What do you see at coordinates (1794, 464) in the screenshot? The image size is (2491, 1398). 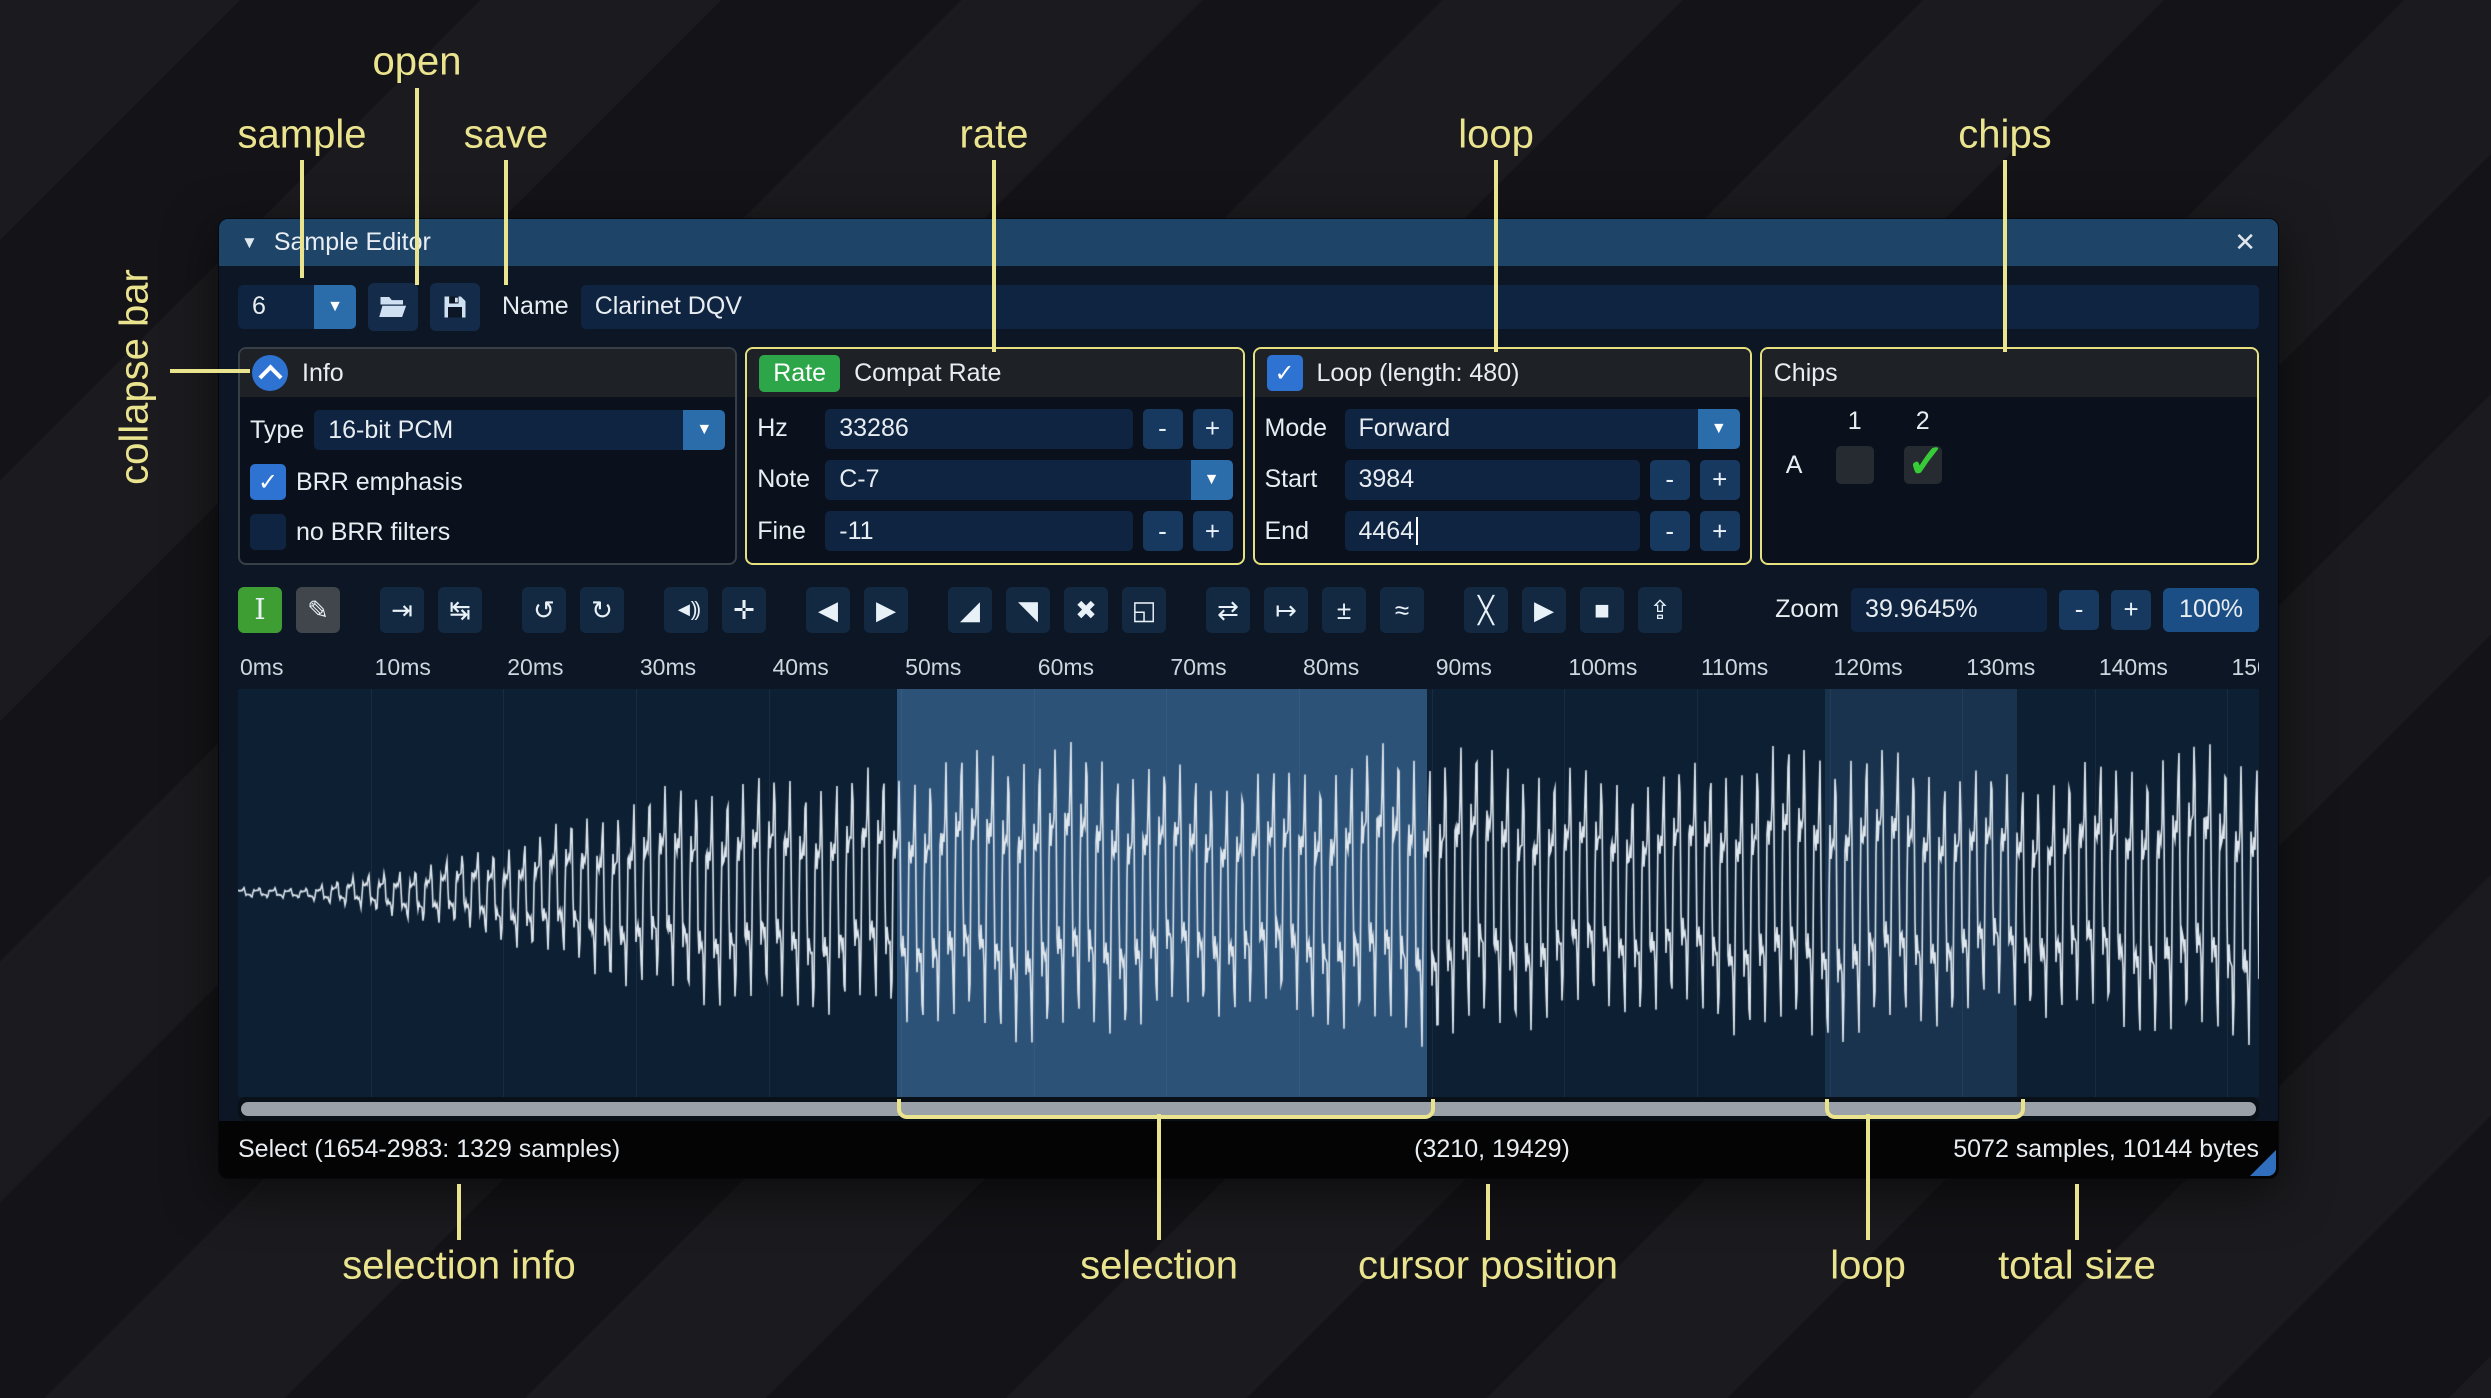 I see `chip-row-a-label: A` at bounding box center [1794, 464].